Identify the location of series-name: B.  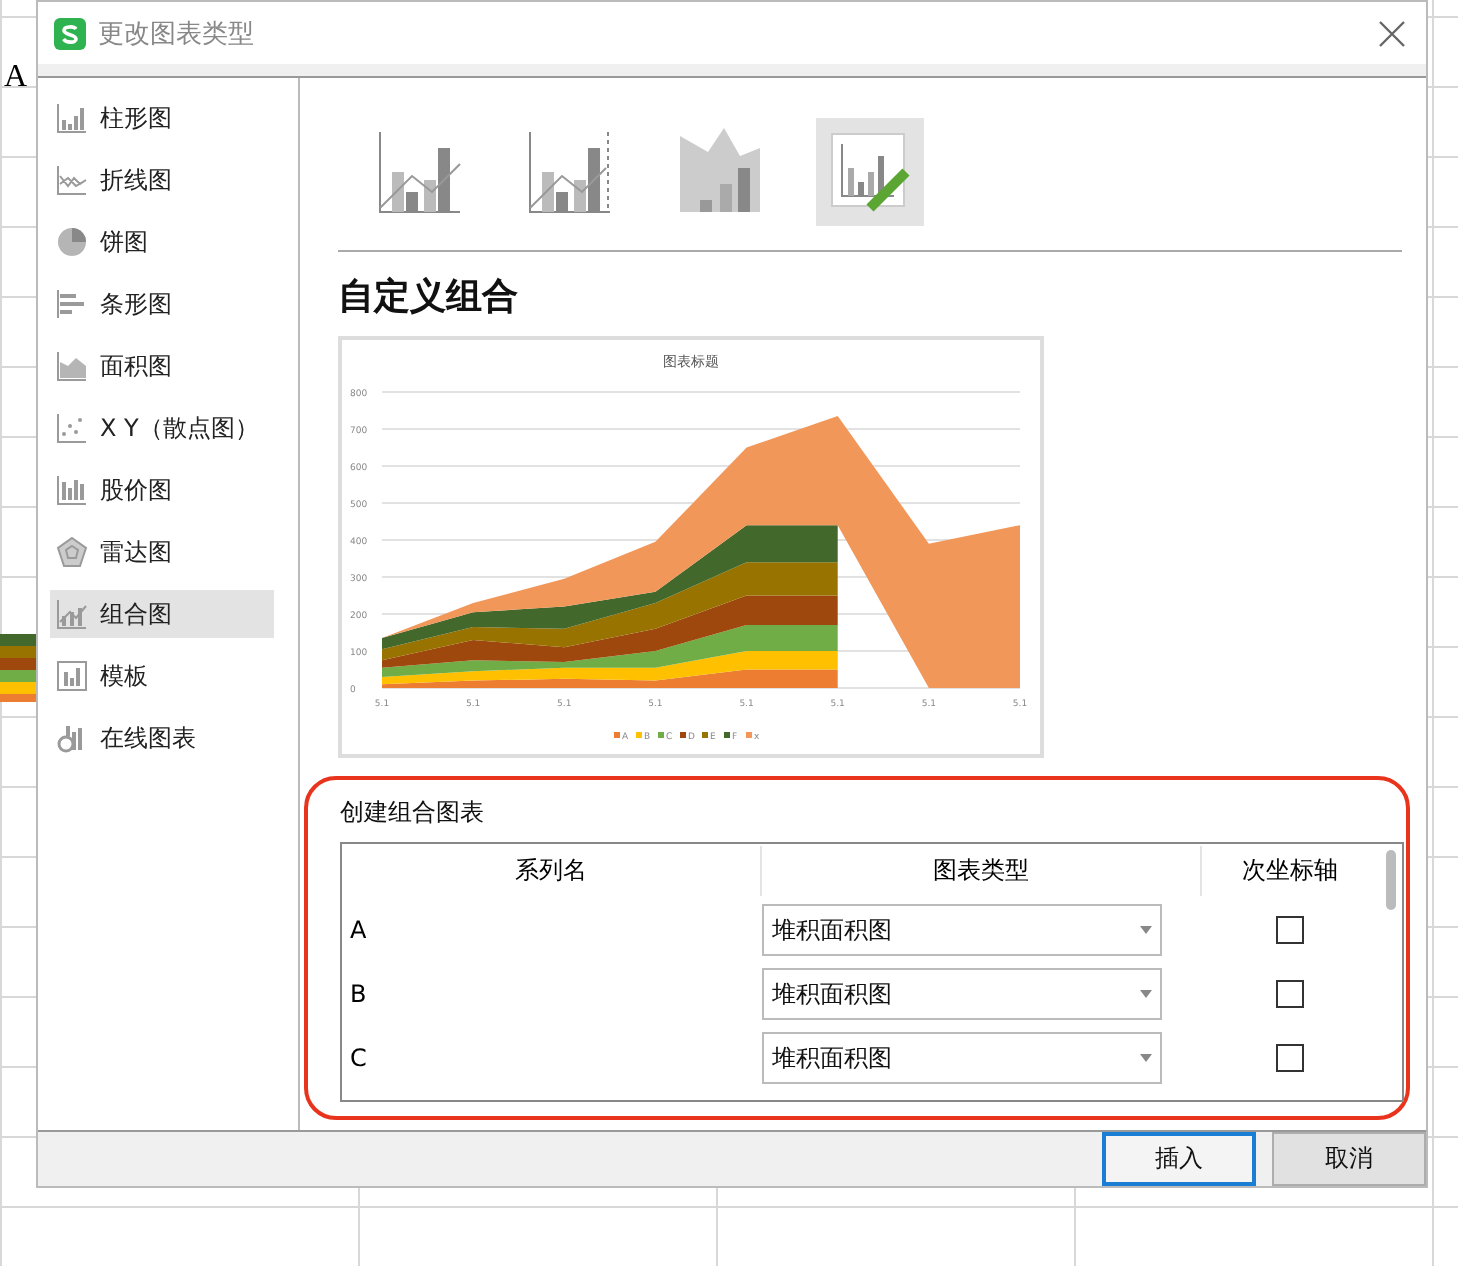
(358, 994).